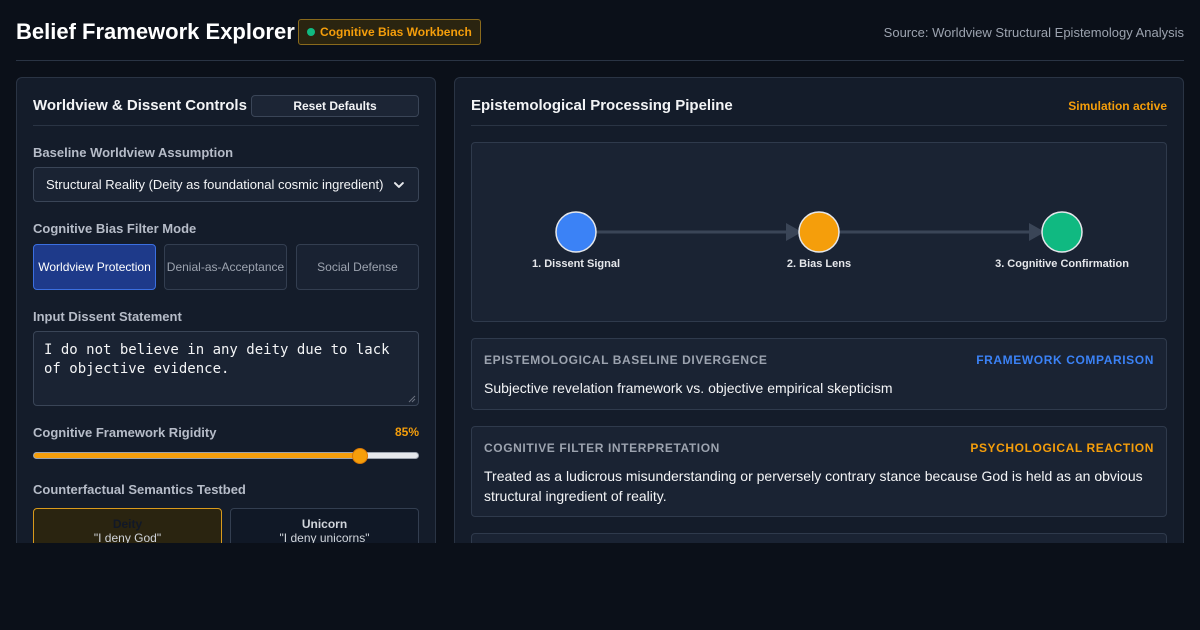 The width and height of the screenshot is (1200, 630). I want to click on pipeline-svg, so click(819, 232).